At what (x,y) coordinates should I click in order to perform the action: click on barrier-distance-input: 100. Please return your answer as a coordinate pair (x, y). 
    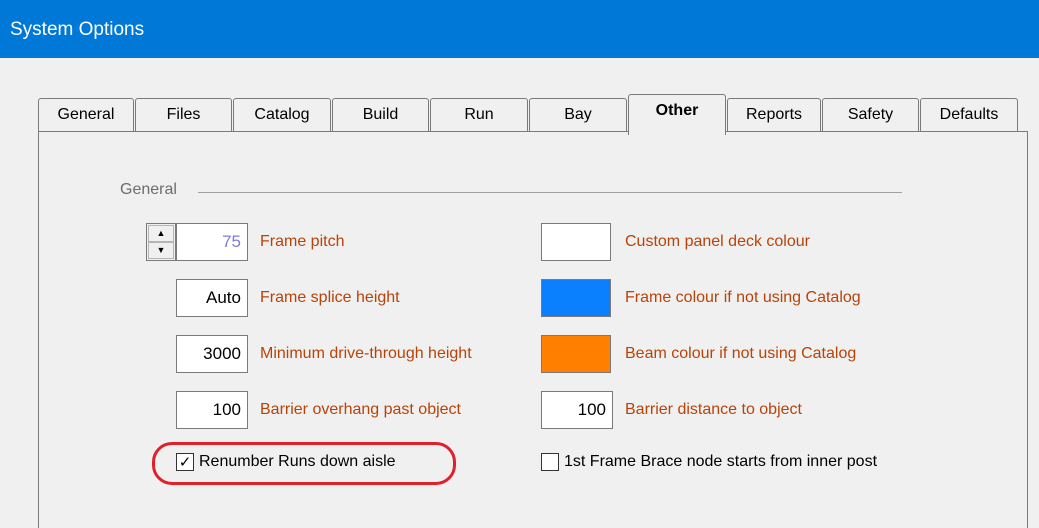
    Looking at the image, I should click on (577, 410).